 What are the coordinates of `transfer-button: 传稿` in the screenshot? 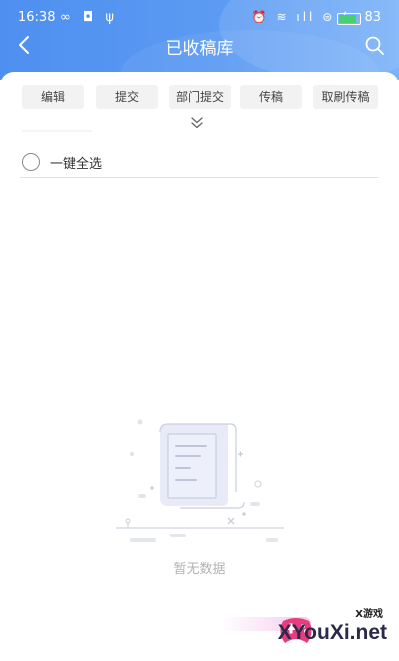 It's located at (271, 97).